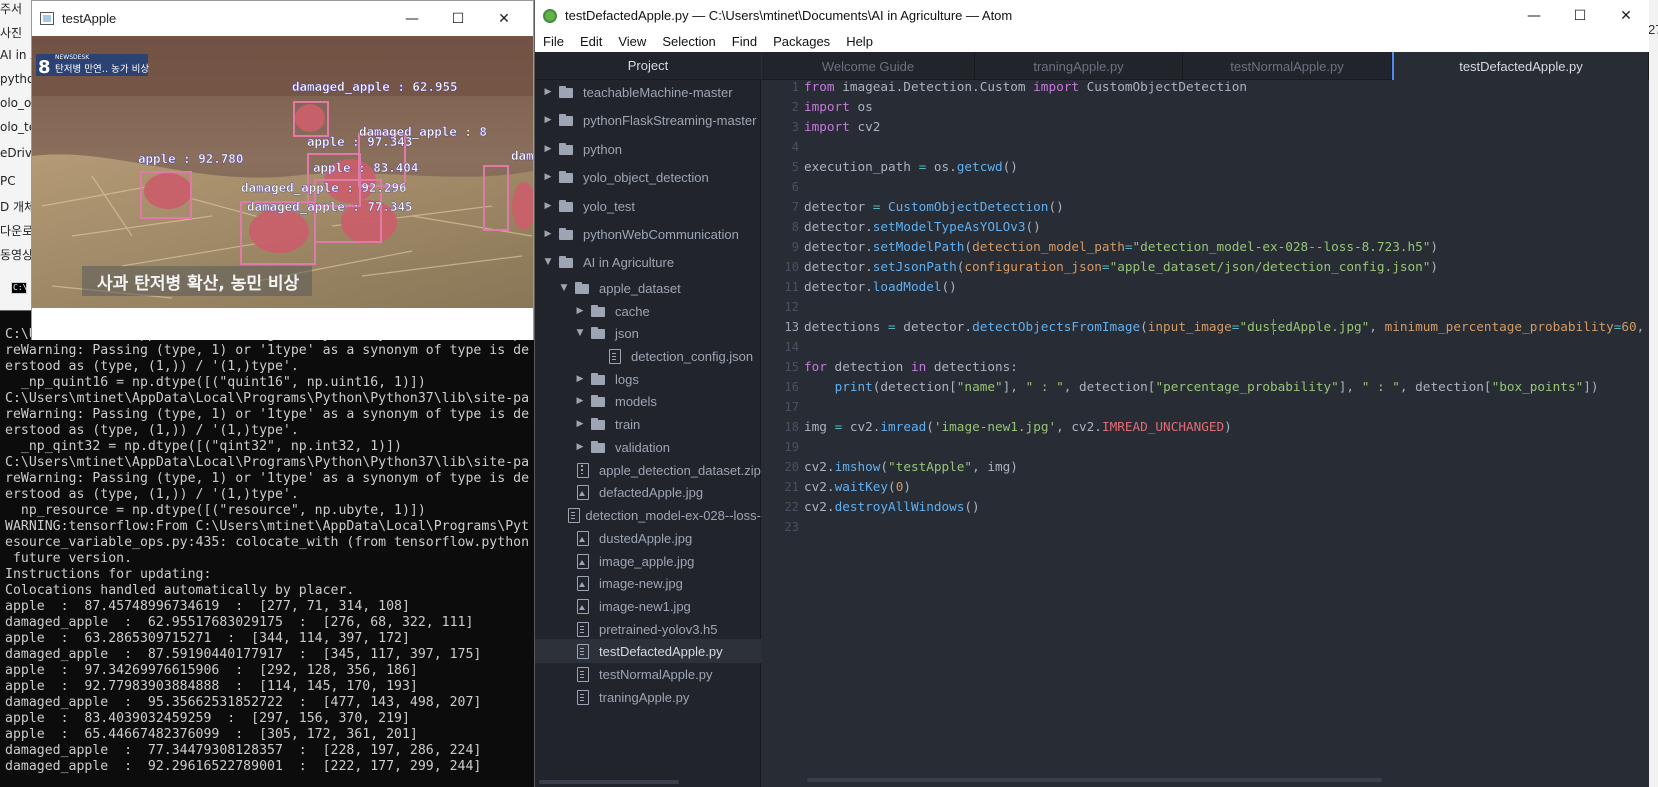 This screenshot has width=1658, height=787. Describe the element at coordinates (648, 379) in the screenshot. I see `tree-folder: ▶ logs` at that location.